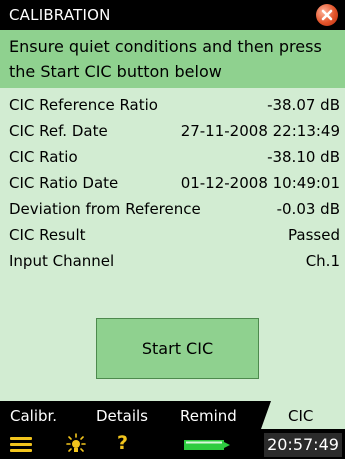 The width and height of the screenshot is (345, 459). I want to click on row-value: -38.07 dB, so click(303, 105).